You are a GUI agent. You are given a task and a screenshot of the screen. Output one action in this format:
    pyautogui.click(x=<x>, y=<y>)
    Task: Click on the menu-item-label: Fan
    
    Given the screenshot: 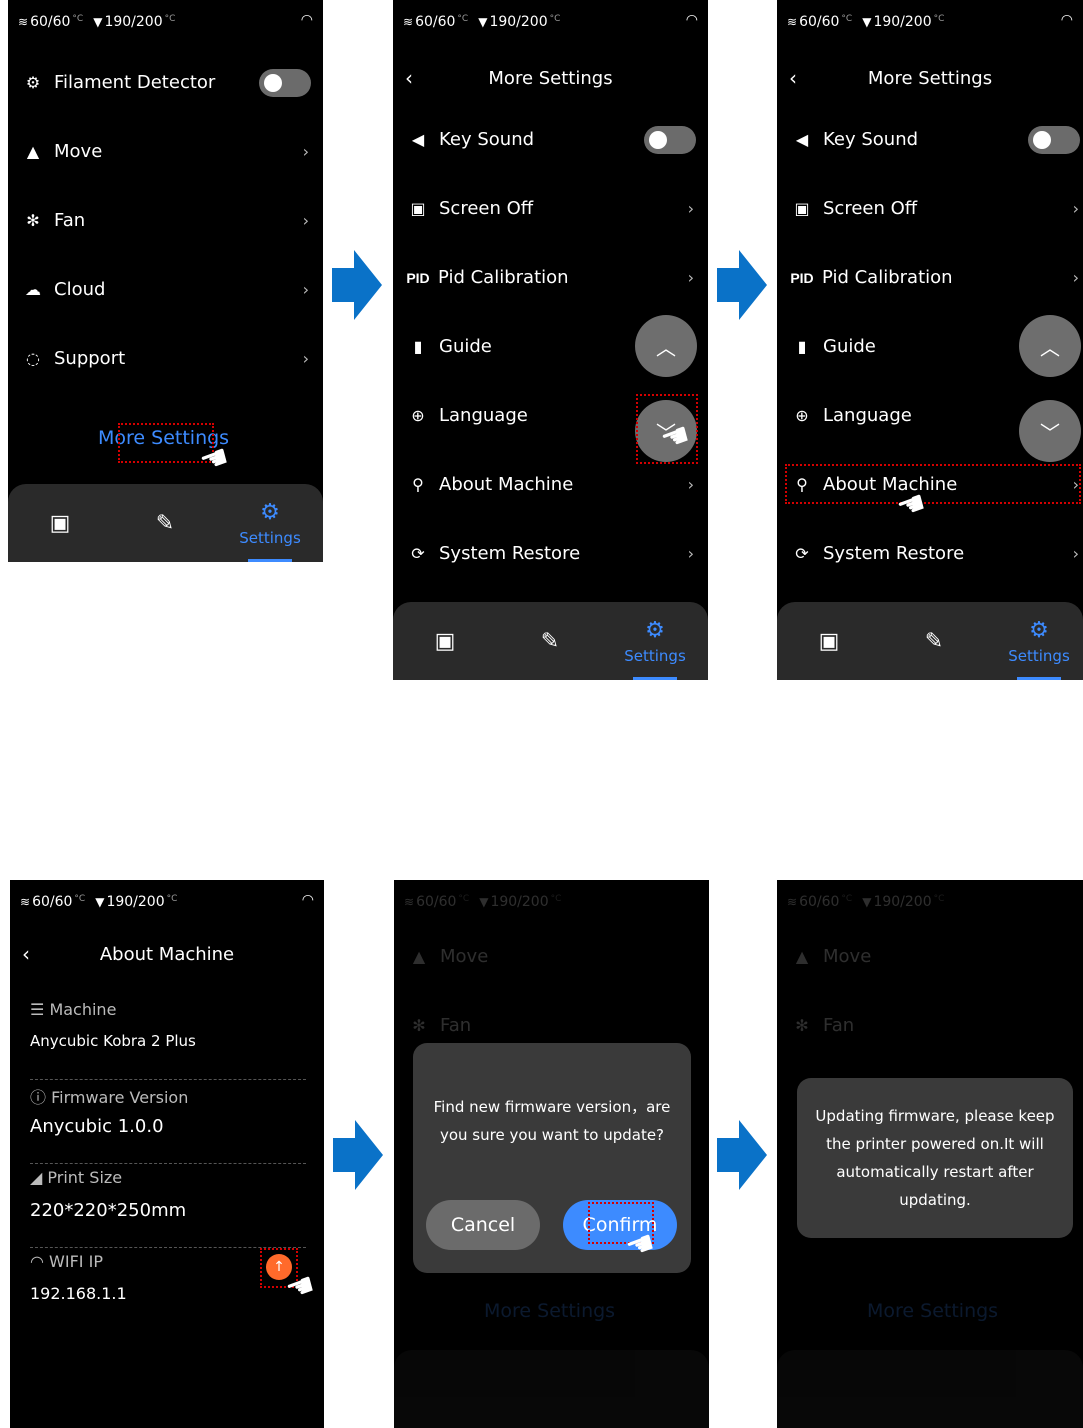 What is the action you would take?
    pyautogui.click(x=456, y=1025)
    